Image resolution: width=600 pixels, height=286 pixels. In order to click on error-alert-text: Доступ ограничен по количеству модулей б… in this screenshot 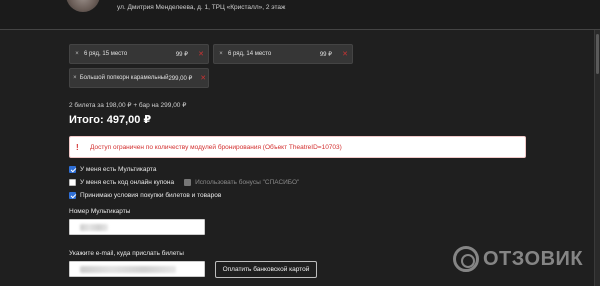, I will do `click(216, 147)`.